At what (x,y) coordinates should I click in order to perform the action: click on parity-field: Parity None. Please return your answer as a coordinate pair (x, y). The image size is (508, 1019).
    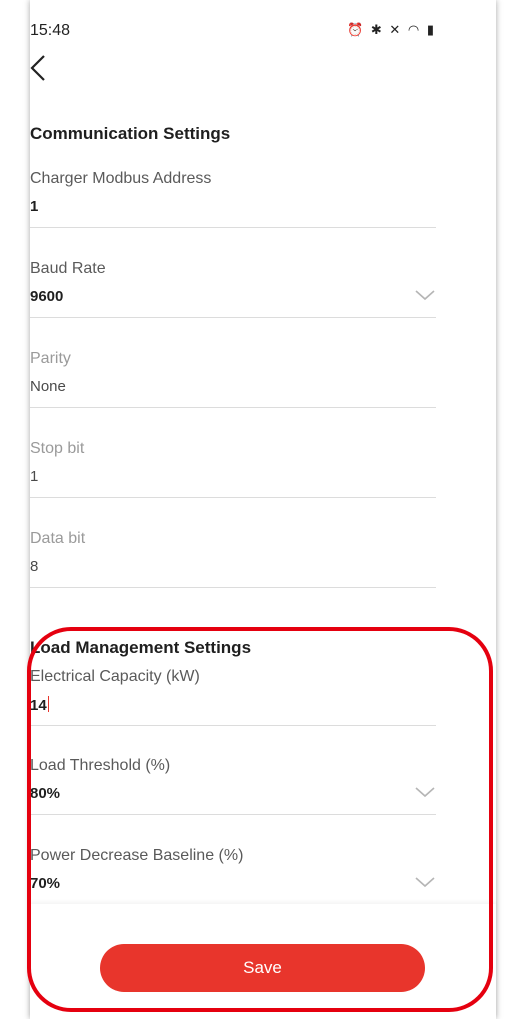
    Looking at the image, I should click on (233, 386).